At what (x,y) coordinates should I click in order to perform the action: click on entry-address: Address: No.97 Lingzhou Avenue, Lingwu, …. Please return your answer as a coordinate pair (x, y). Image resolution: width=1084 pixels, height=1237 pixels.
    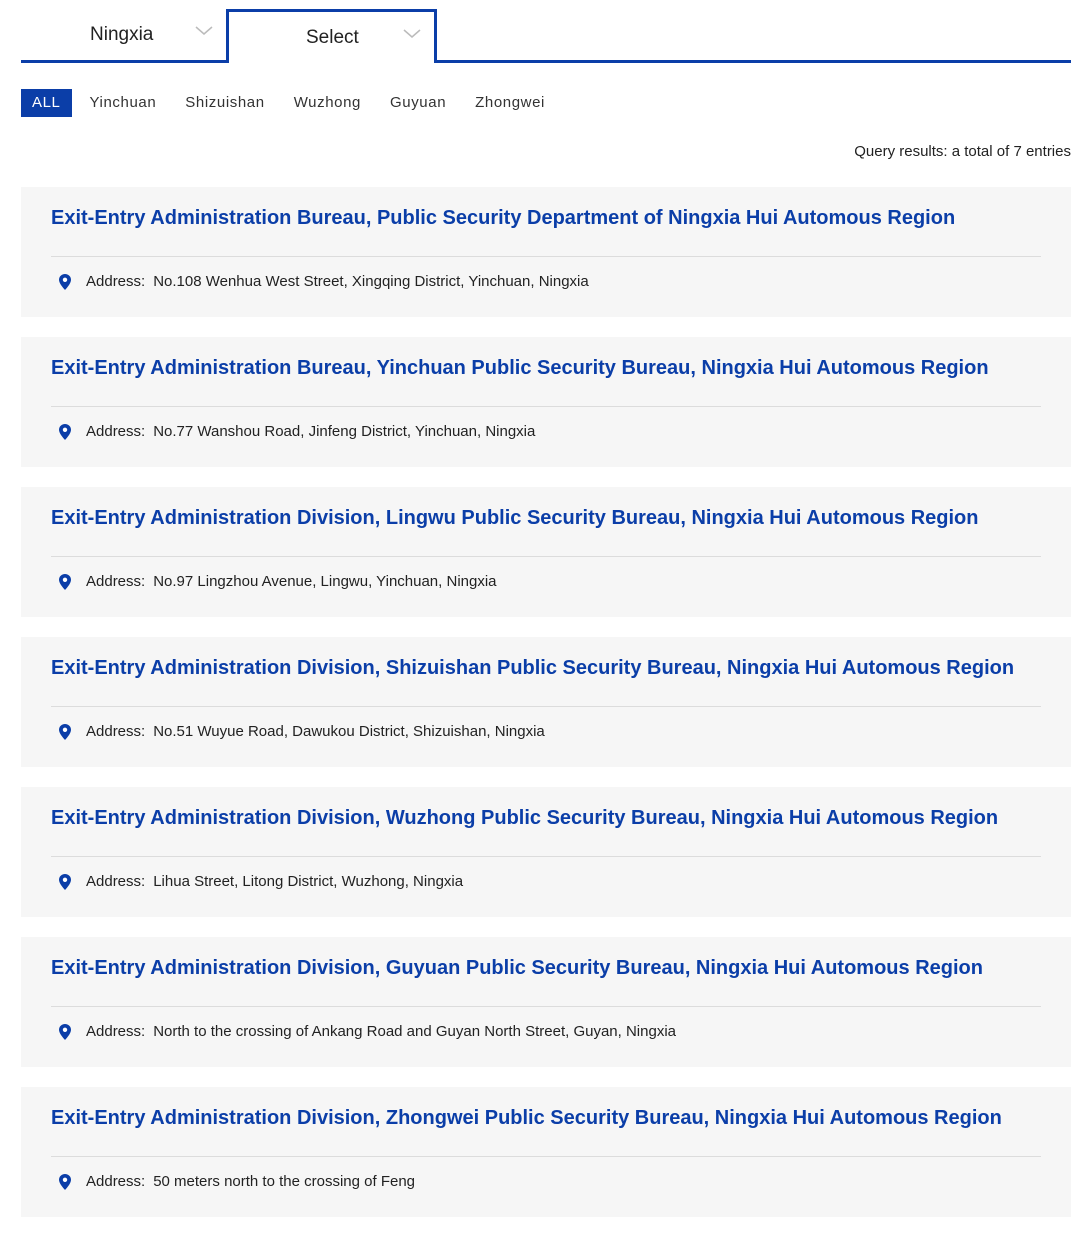
    Looking at the image, I should click on (277, 581).